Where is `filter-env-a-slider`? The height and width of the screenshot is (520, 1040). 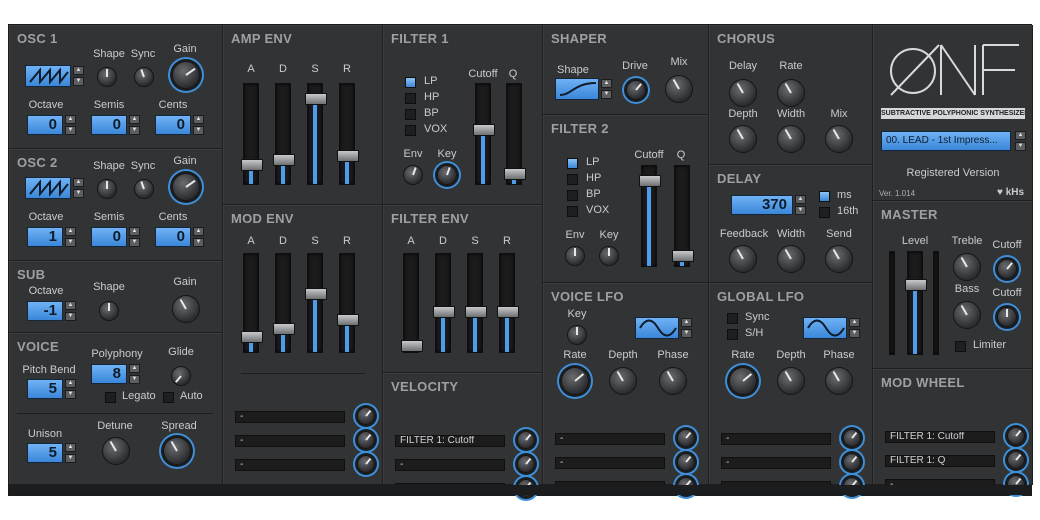 filter-env-a-slider is located at coordinates (412, 303).